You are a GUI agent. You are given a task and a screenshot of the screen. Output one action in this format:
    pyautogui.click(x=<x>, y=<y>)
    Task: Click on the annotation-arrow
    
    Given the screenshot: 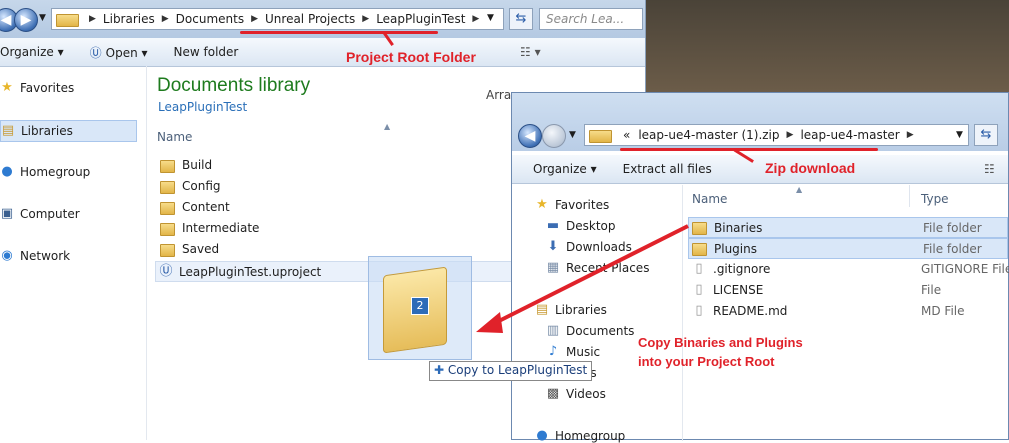 What is the action you would take?
    pyautogui.click(x=582, y=278)
    